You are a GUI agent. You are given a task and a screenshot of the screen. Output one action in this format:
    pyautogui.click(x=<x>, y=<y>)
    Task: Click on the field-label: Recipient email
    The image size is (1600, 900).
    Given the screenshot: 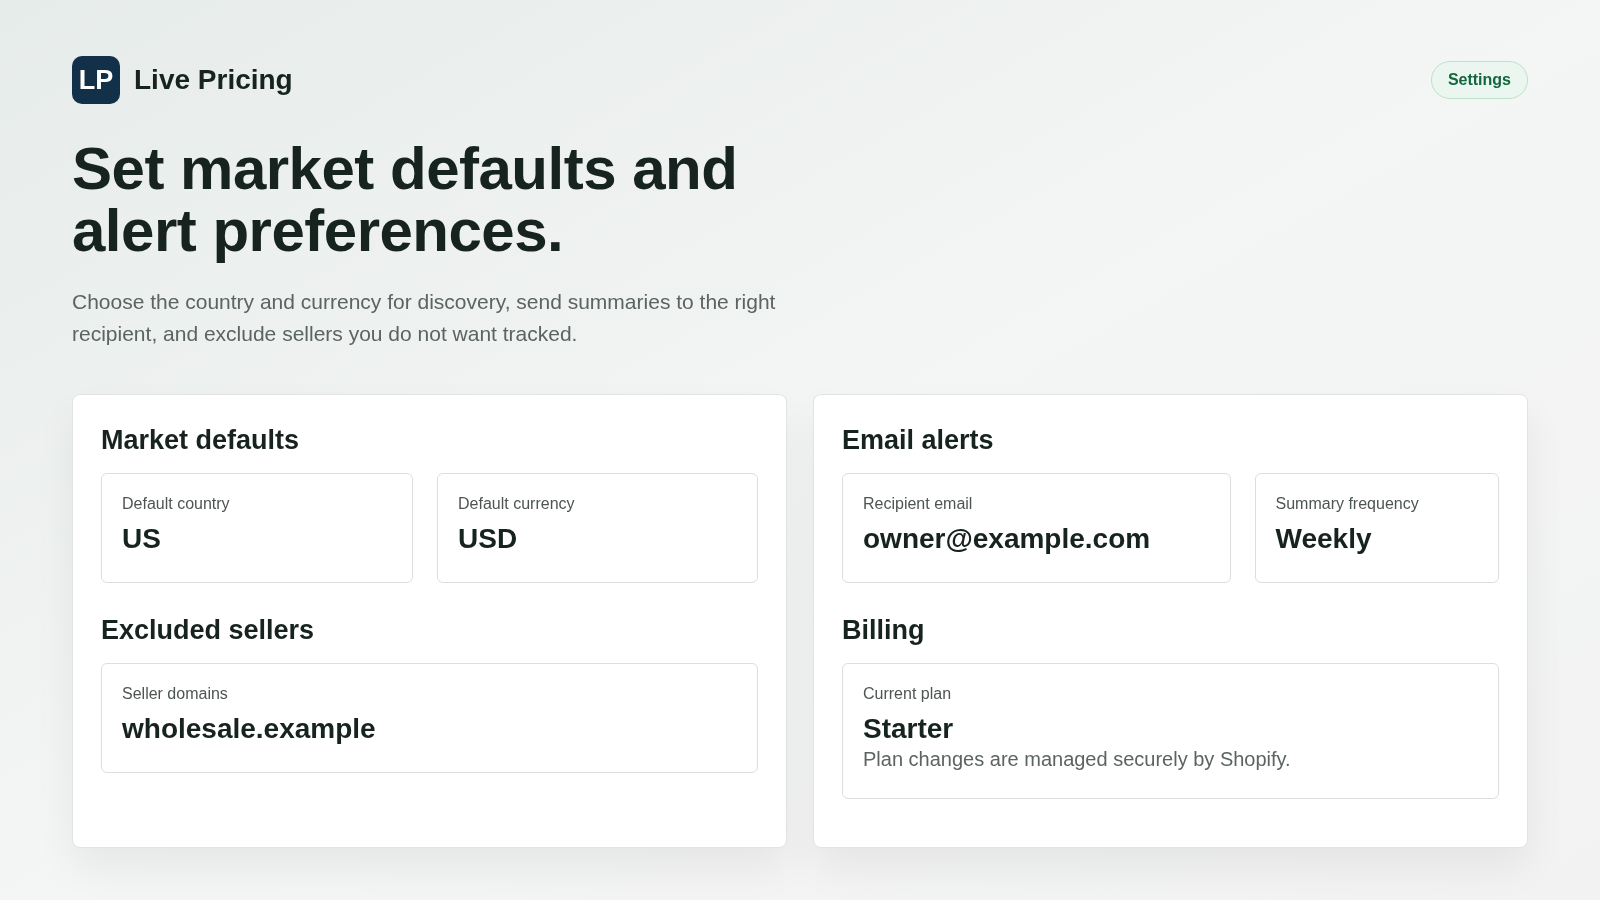 What is the action you would take?
    pyautogui.click(x=918, y=504)
    